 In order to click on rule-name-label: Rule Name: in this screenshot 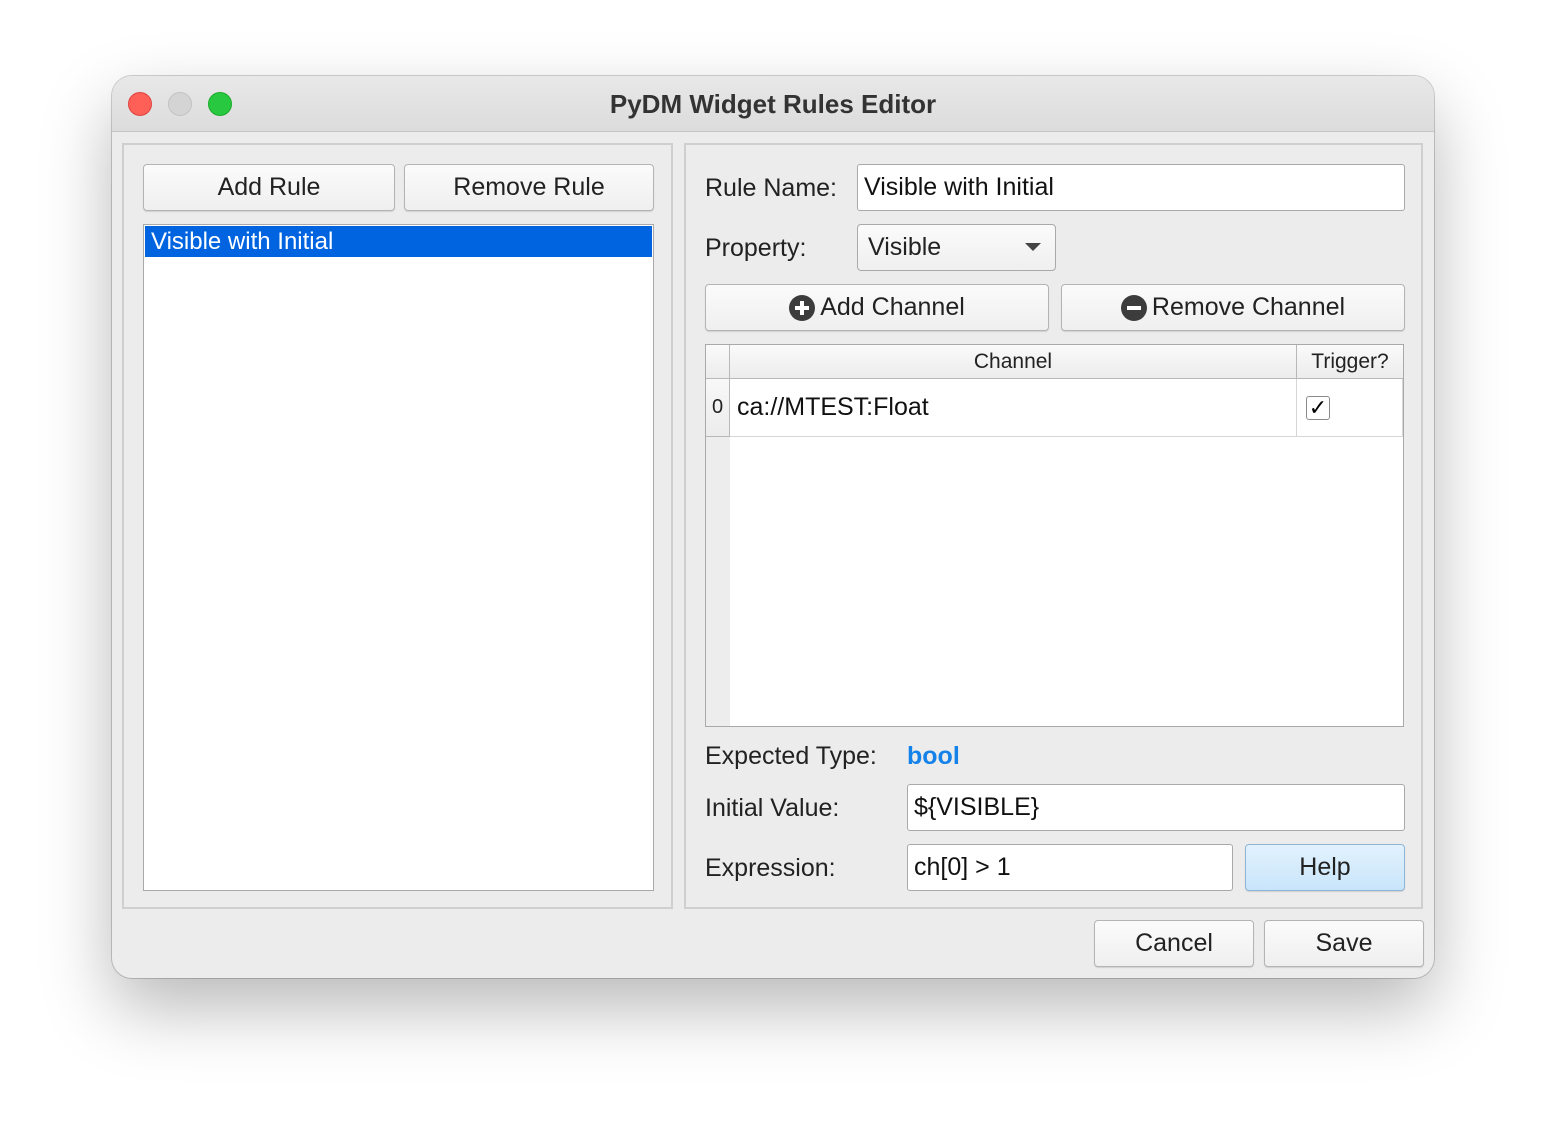, I will do `click(771, 188)`.